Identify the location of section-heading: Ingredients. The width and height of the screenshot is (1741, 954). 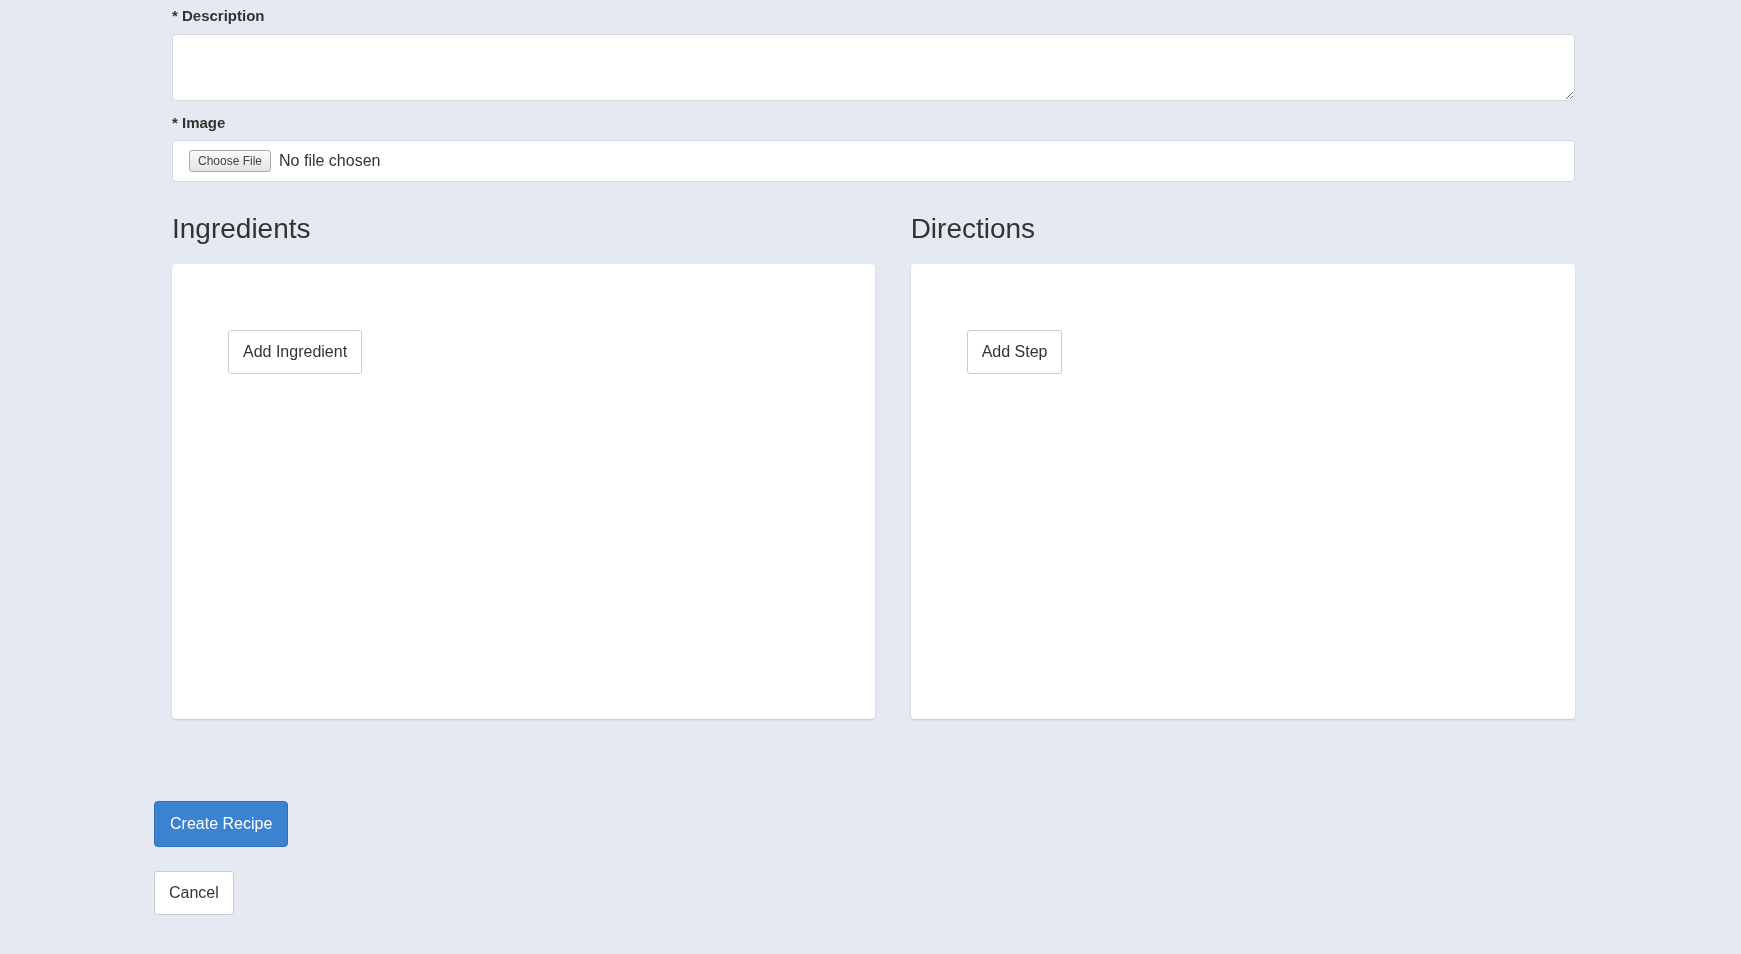
(241, 229).